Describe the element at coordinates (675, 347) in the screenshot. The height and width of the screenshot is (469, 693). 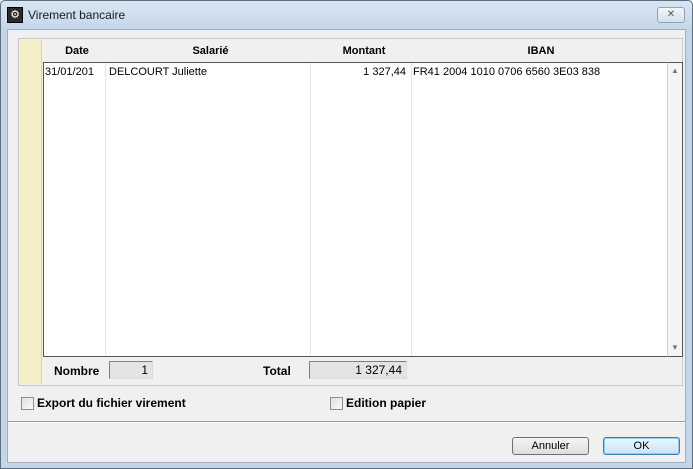
I see `scroll-down-icon: ▼` at that location.